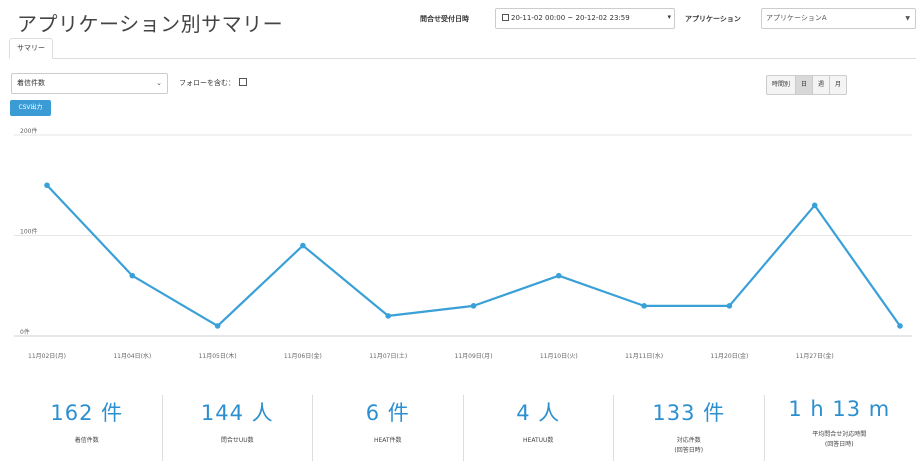 The height and width of the screenshot is (464, 922). What do you see at coordinates (644, 356) in the screenshot?
I see `x-tick-label: 11月11日(水)` at bounding box center [644, 356].